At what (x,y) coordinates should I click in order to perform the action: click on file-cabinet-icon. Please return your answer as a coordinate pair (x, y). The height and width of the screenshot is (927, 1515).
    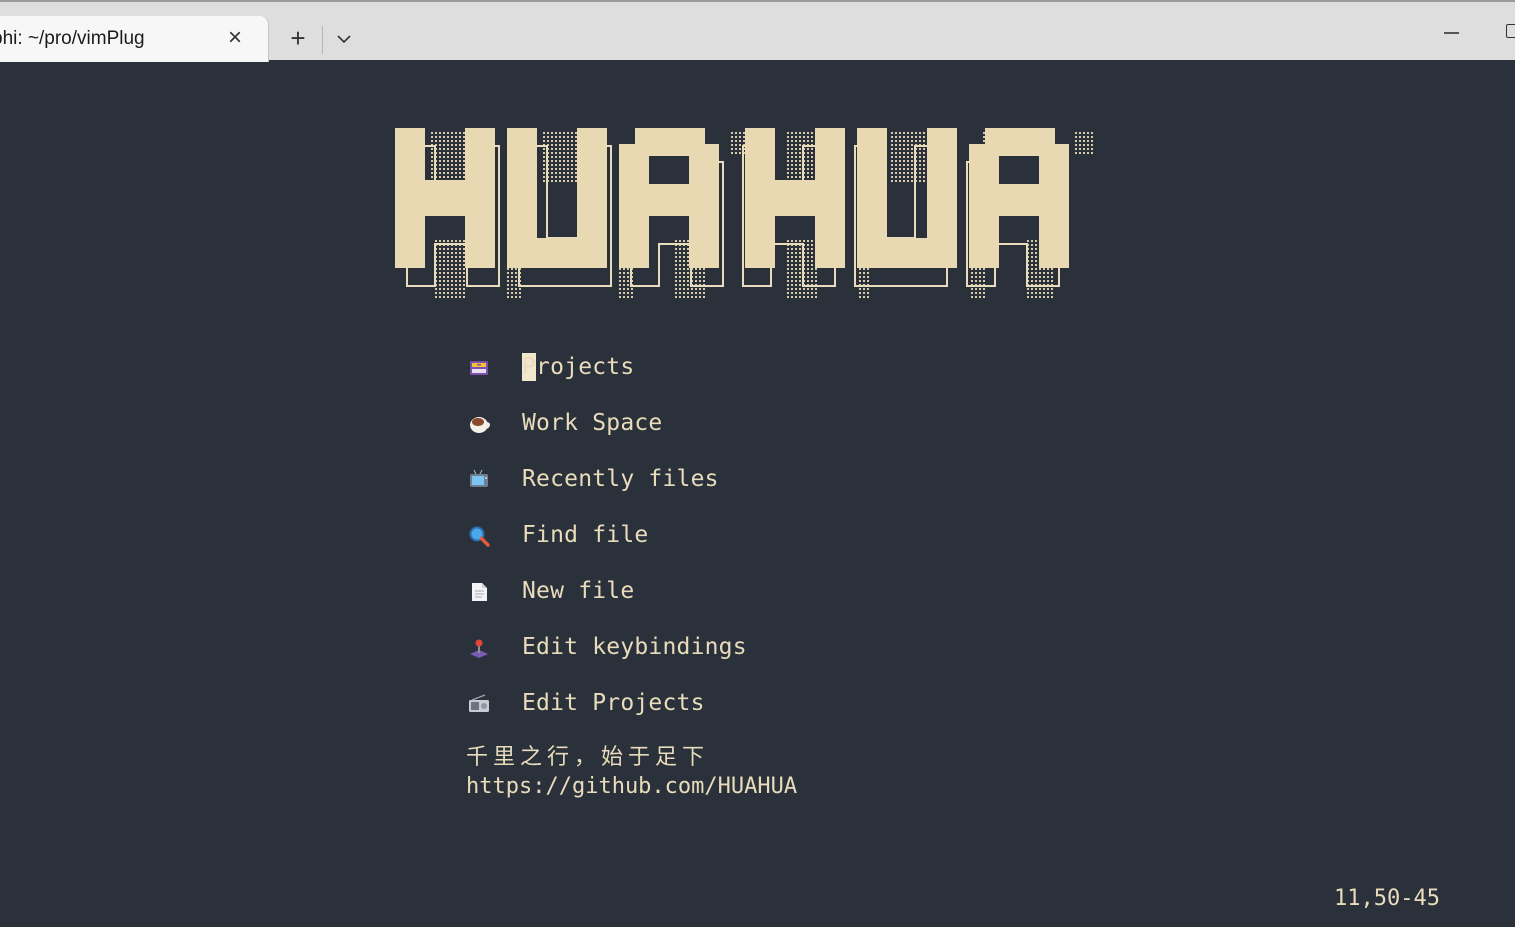
    Looking at the image, I should click on (479, 368).